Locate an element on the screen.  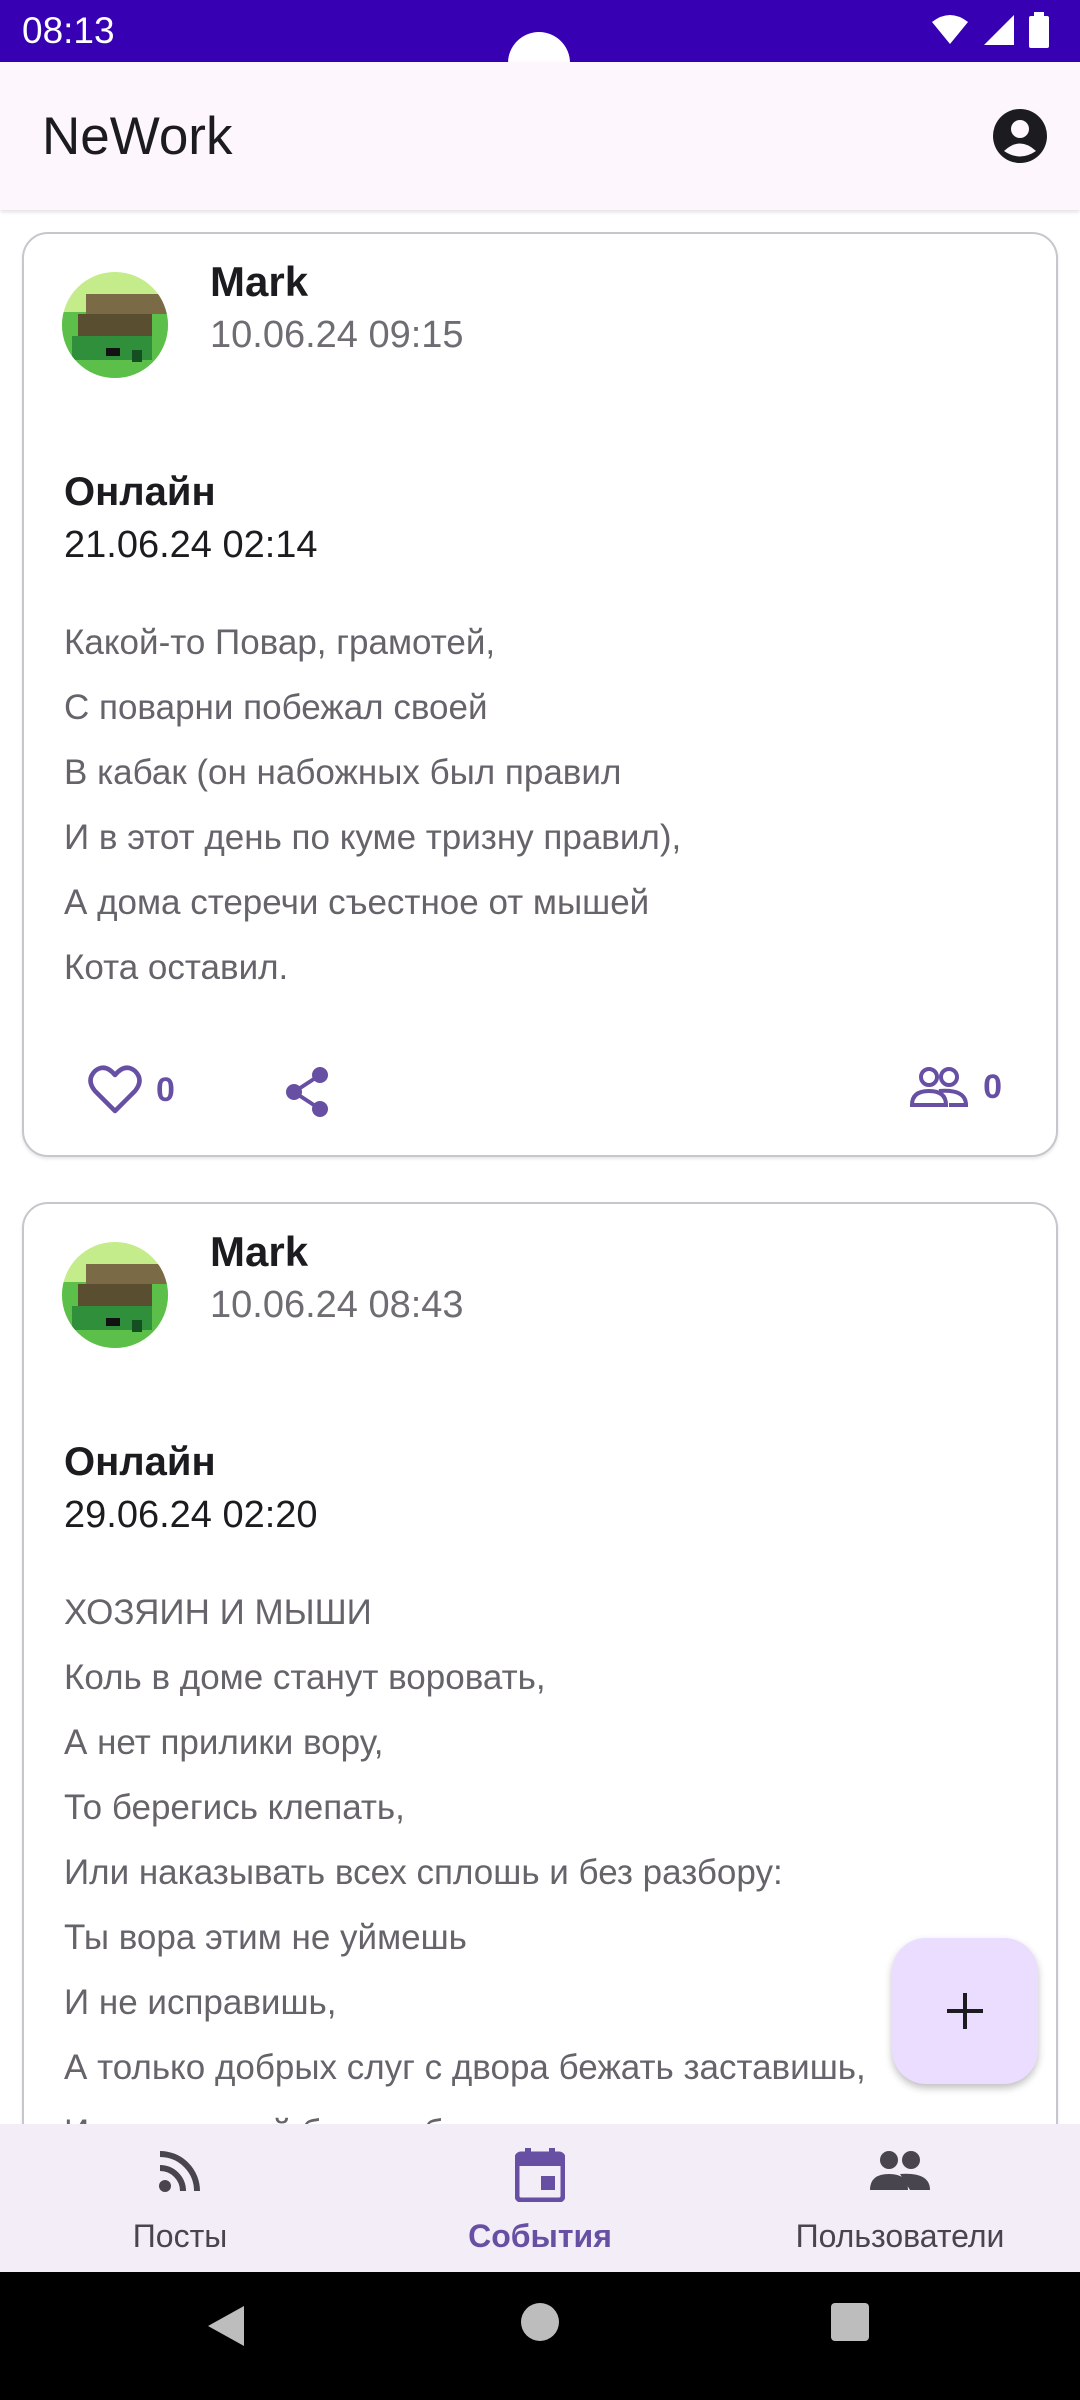
content-line: И в этот день по куме тризну правил), is located at coordinates (373, 837).